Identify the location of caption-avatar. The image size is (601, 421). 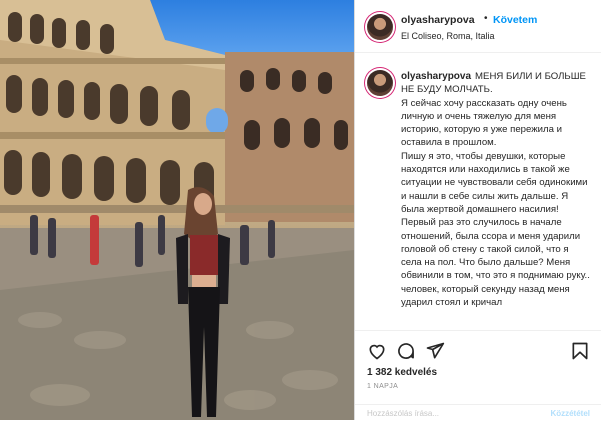
(380, 83).